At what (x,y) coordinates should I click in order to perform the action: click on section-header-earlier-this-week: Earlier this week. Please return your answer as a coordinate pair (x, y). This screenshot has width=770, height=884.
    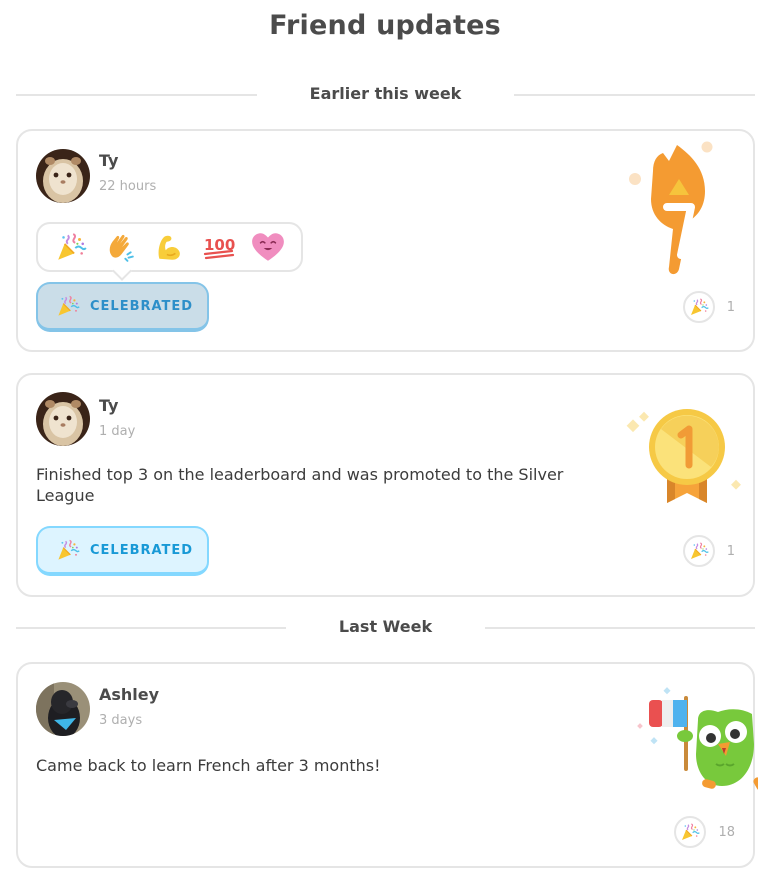
    Looking at the image, I should click on (385, 95).